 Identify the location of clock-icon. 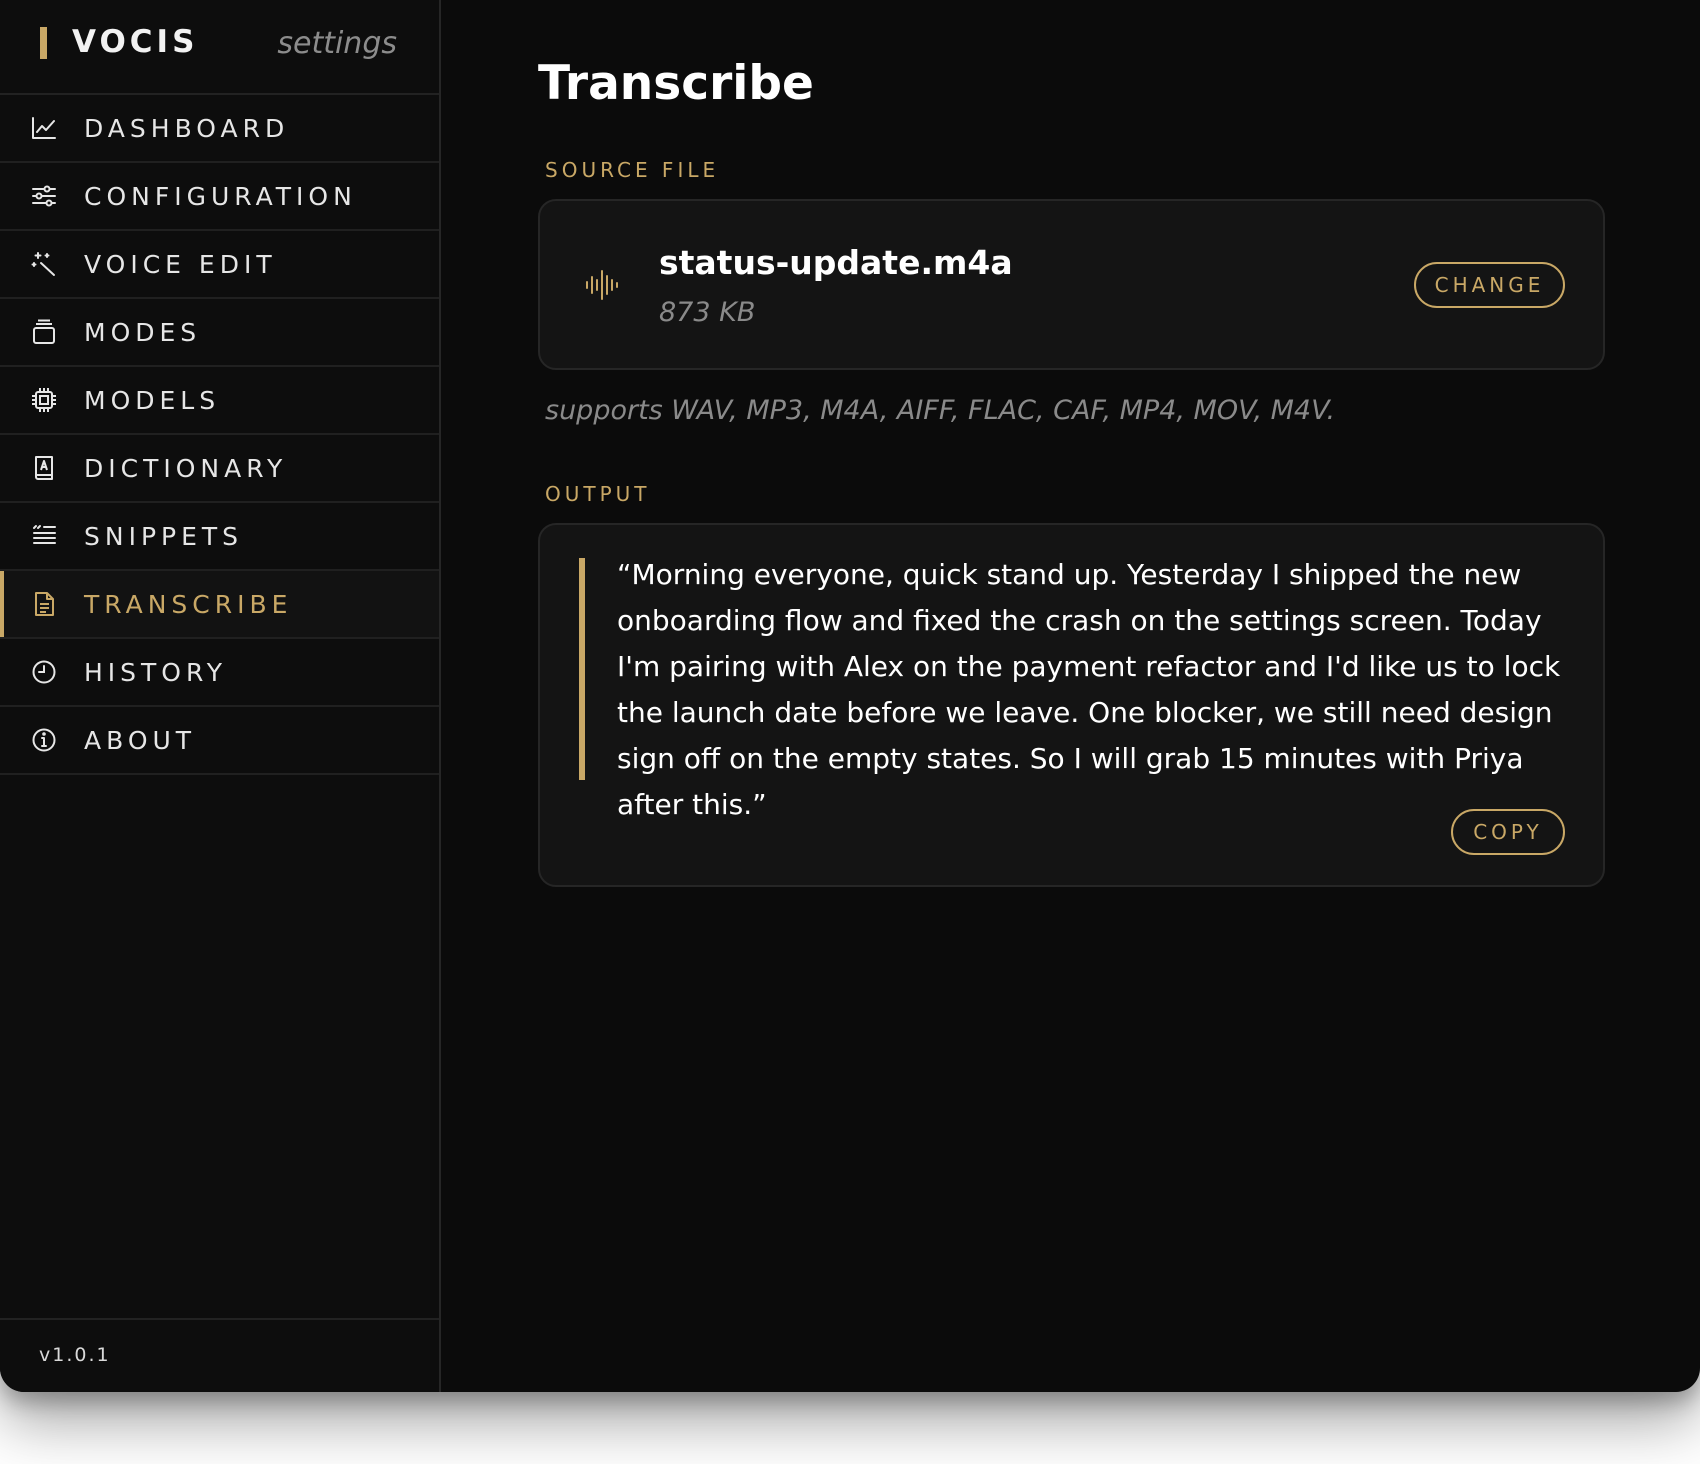
(44, 672).